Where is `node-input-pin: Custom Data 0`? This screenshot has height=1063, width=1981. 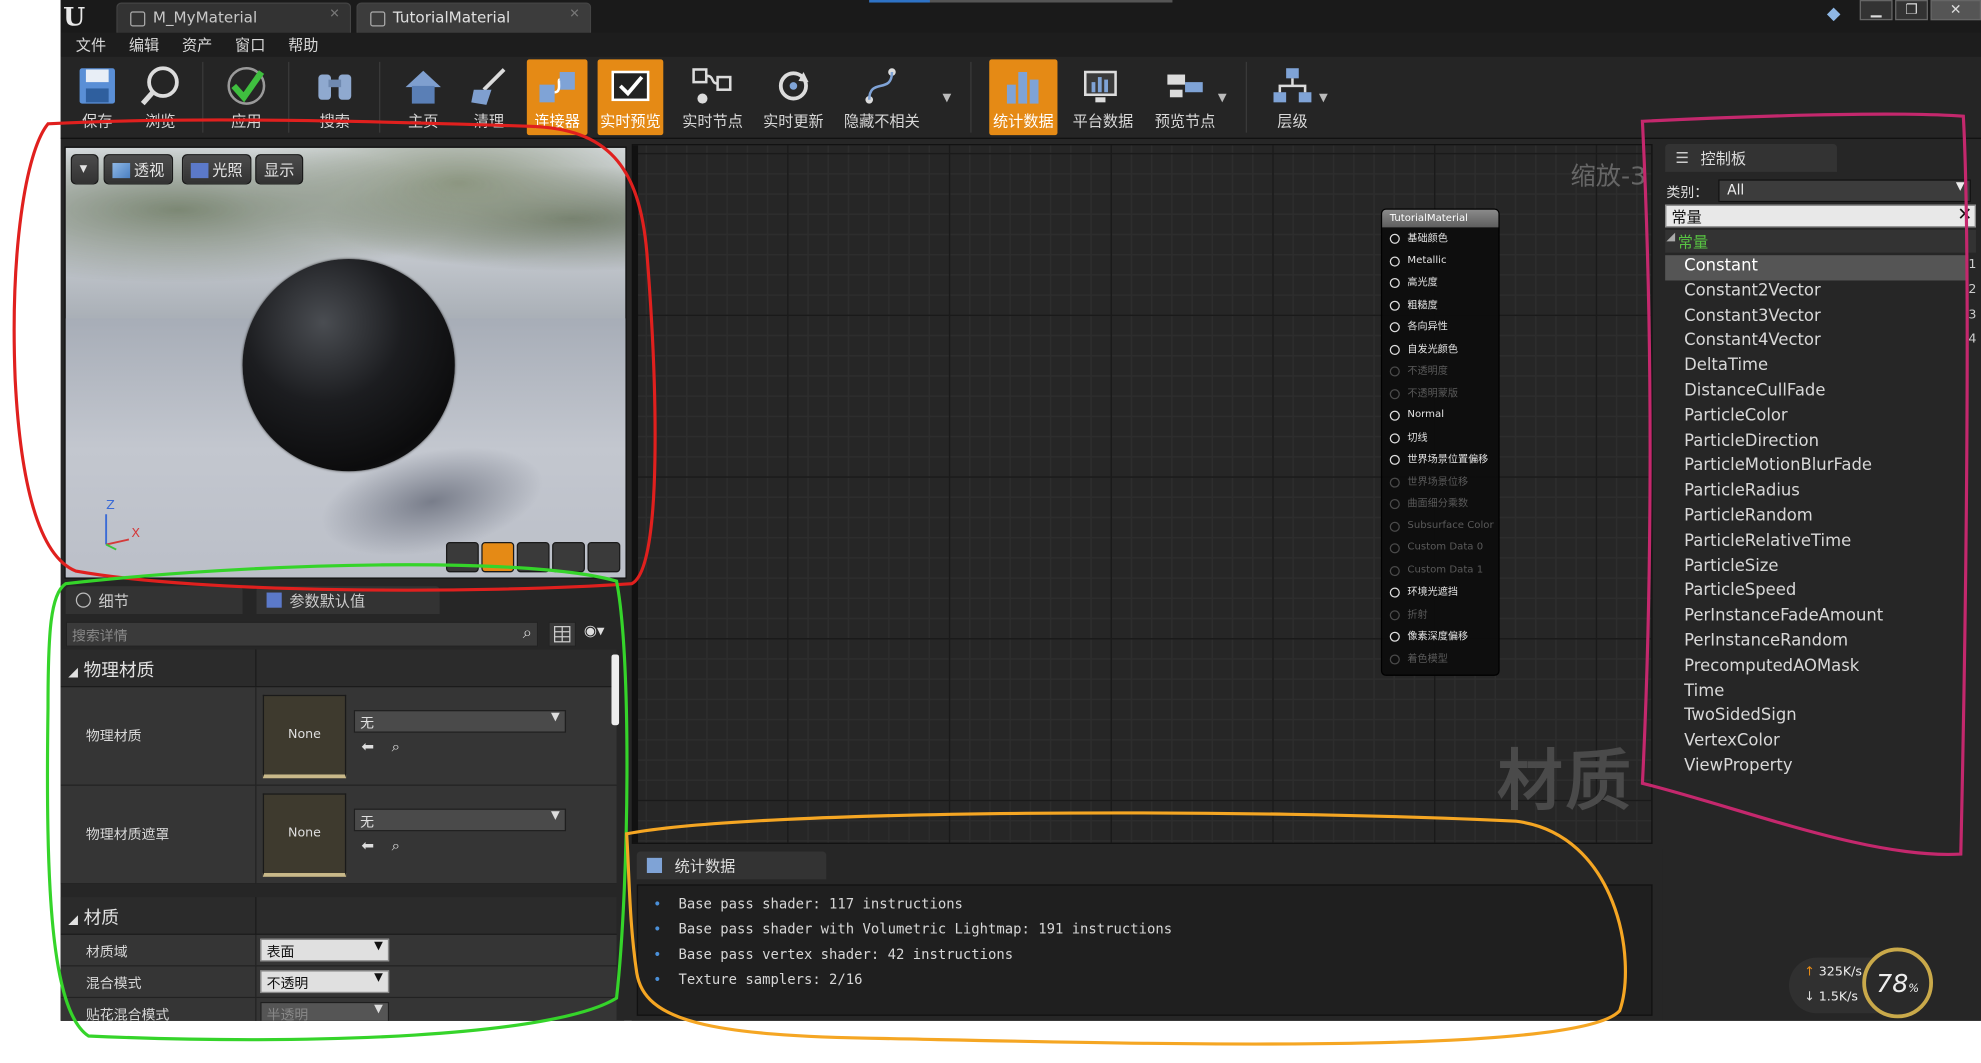
node-input-pin: Custom Data 0 is located at coordinates (1440, 548).